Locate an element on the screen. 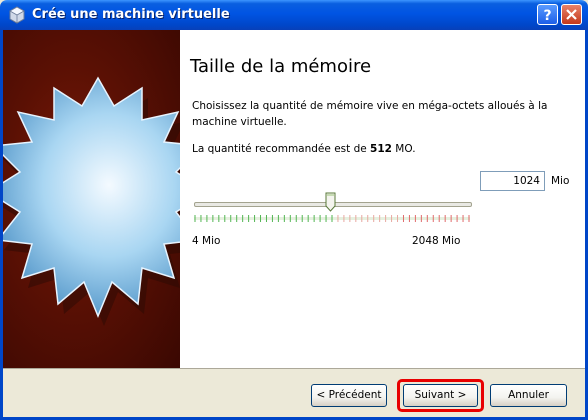 The height and width of the screenshot is (420, 588). title-bar: Crée une machine virtuelle ? is located at coordinates (294, 15).